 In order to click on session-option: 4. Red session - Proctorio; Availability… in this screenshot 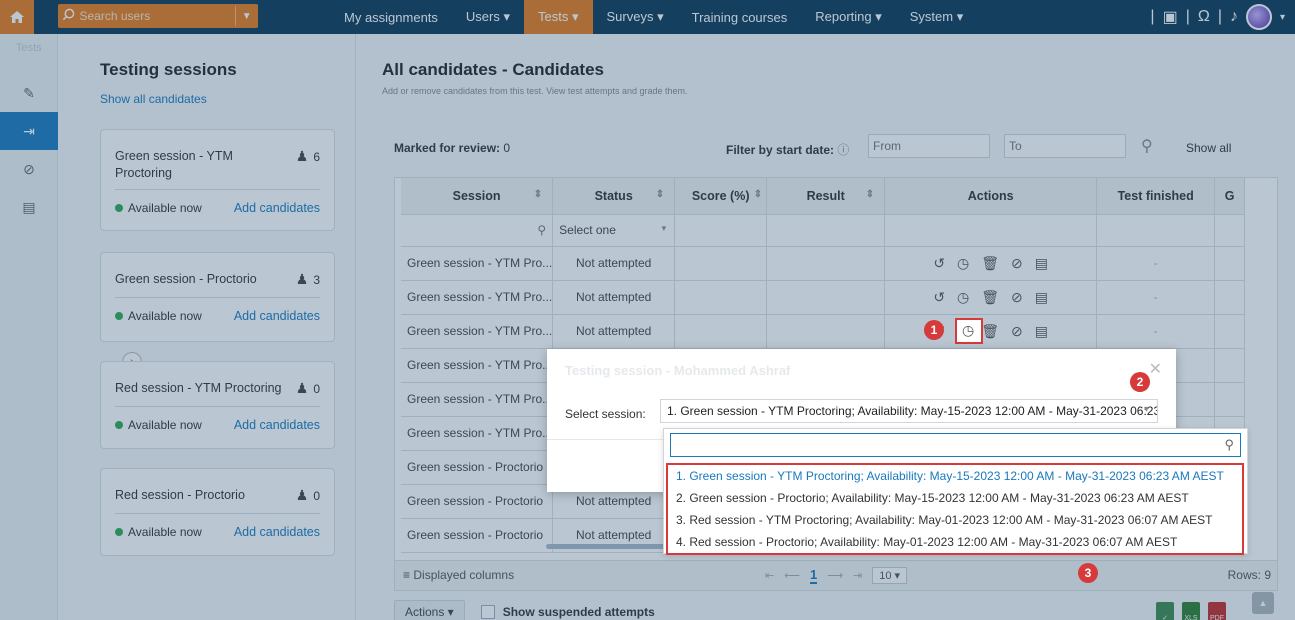, I will do `click(955, 542)`.